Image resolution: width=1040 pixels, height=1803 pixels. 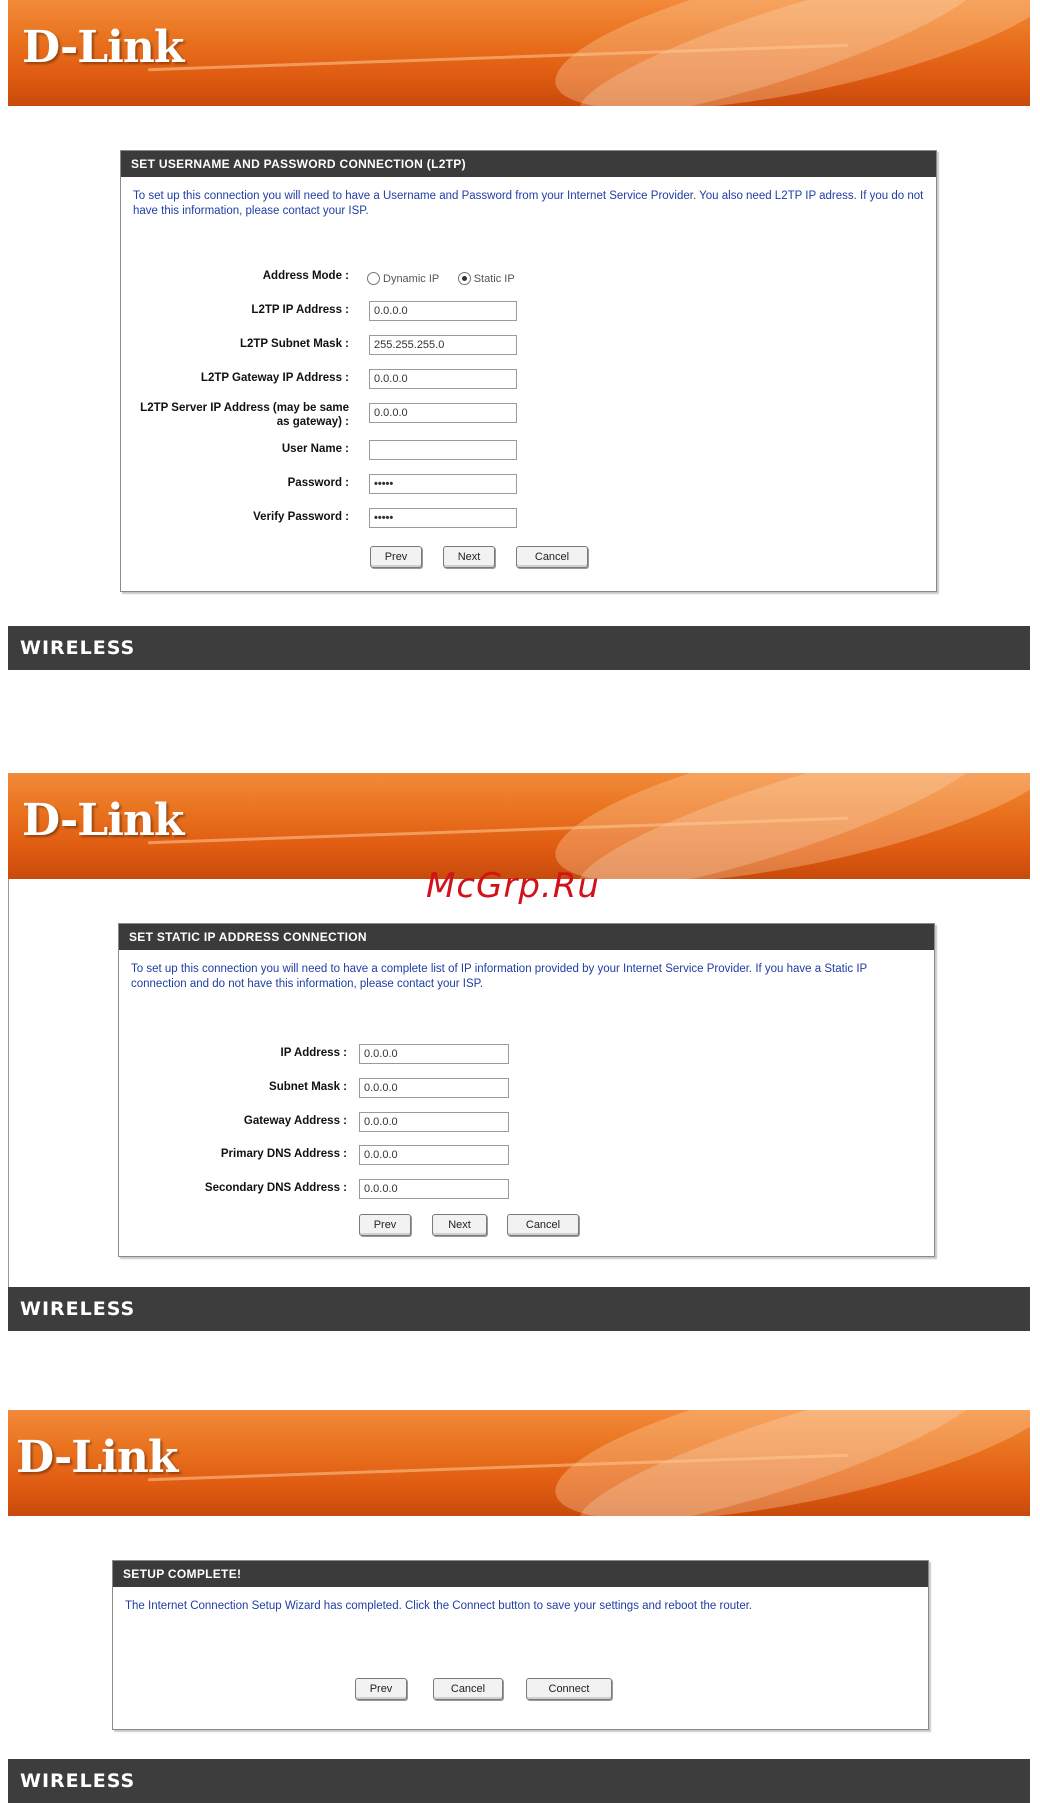 What do you see at coordinates (443, 518) in the screenshot?
I see `verify-password-input` at bounding box center [443, 518].